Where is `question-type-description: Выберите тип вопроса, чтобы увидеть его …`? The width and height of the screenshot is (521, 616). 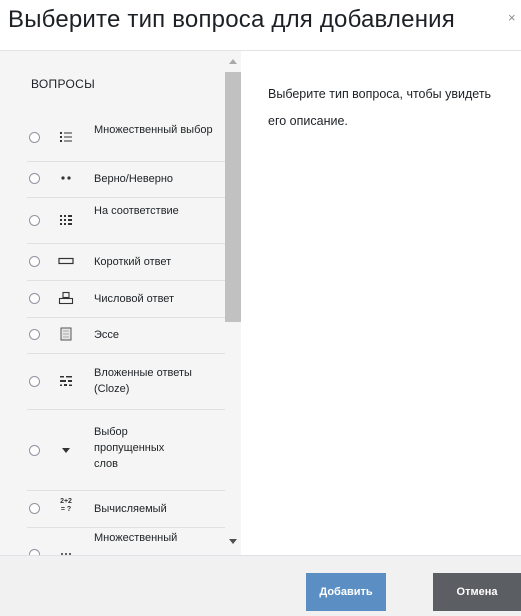 question-type-description: Выберите тип вопроса, чтобы увидеть его … is located at coordinates (380, 107).